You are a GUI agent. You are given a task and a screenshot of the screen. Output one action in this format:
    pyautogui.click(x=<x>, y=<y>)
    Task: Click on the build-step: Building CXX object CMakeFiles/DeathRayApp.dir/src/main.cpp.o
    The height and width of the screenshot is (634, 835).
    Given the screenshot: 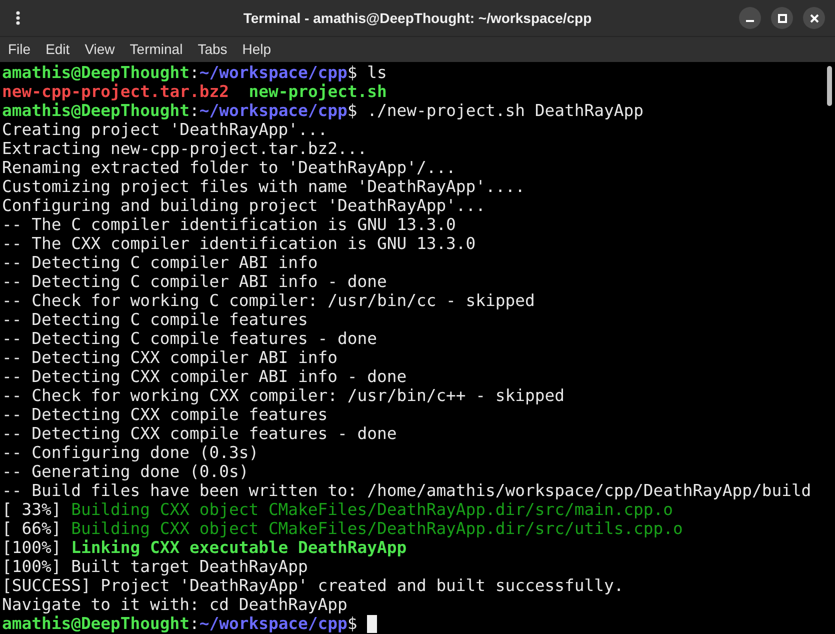 What is the action you would take?
    pyautogui.click(x=372, y=509)
    